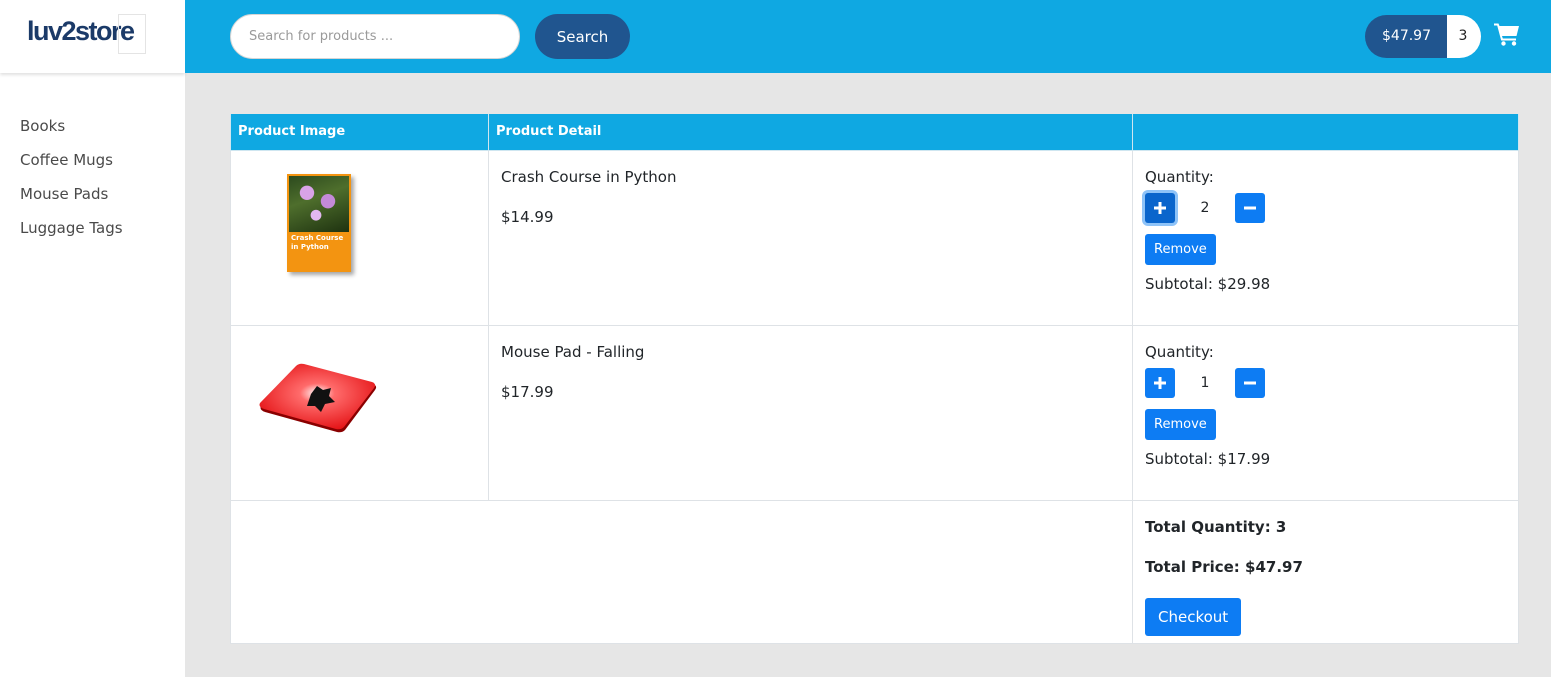 The image size is (1551, 677). I want to click on column-header-product-detail: Product Detail, so click(810, 132).